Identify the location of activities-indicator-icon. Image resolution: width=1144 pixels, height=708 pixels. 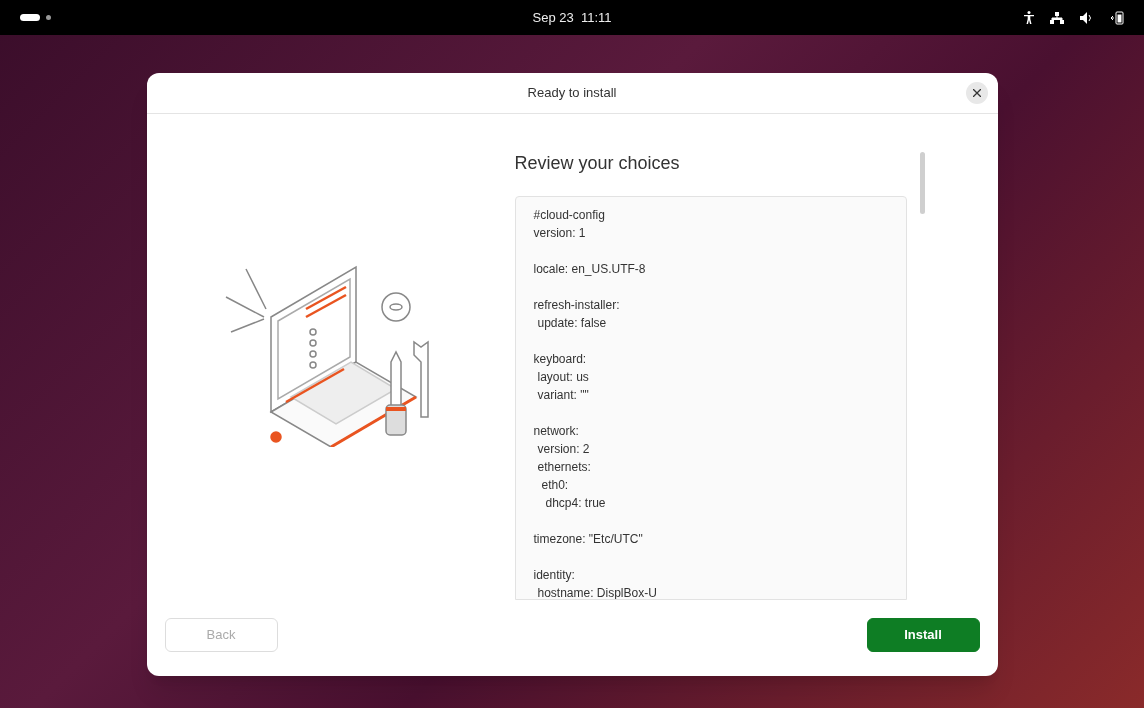
(35, 17).